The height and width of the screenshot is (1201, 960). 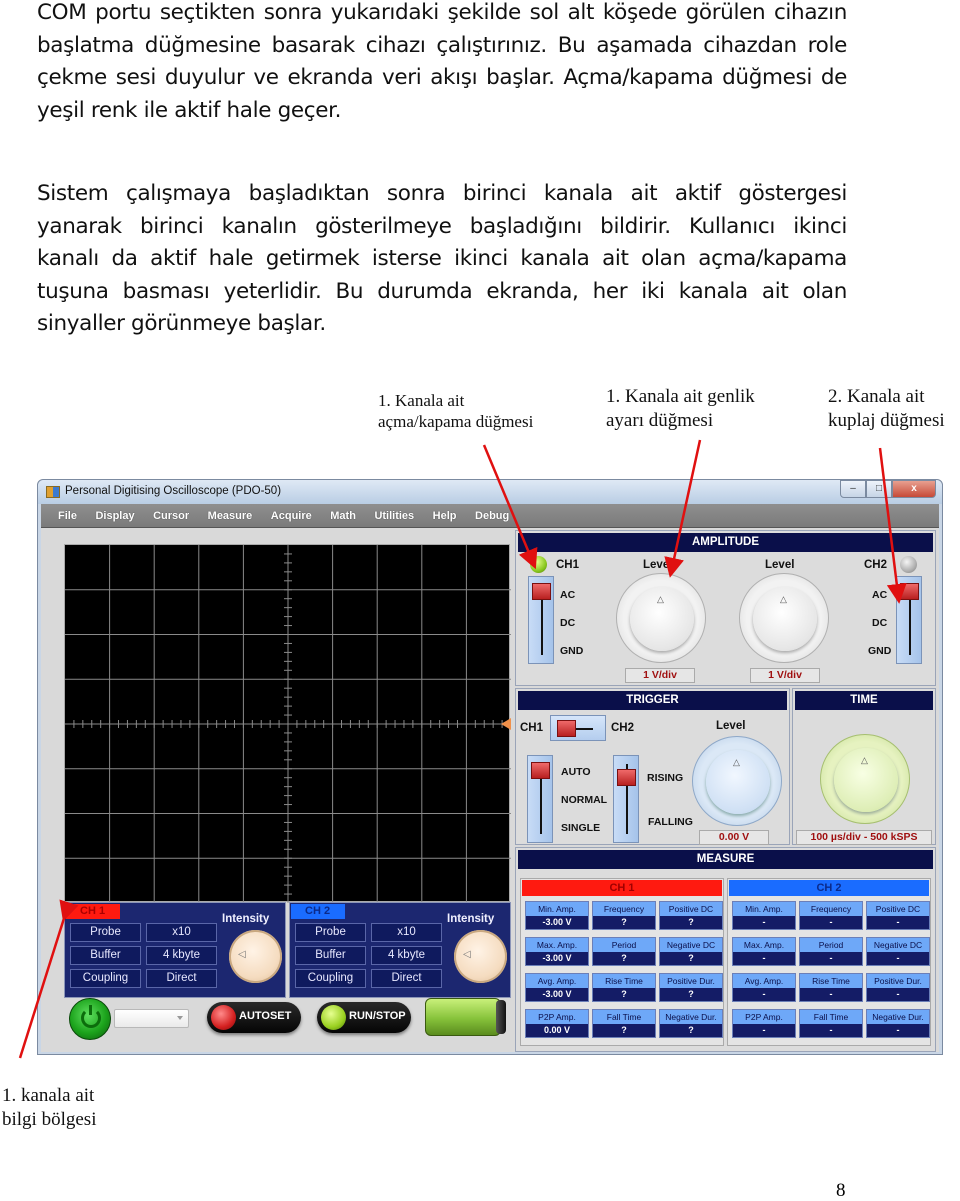 I want to click on trigger-level-marker-icon, so click(x=506, y=724).